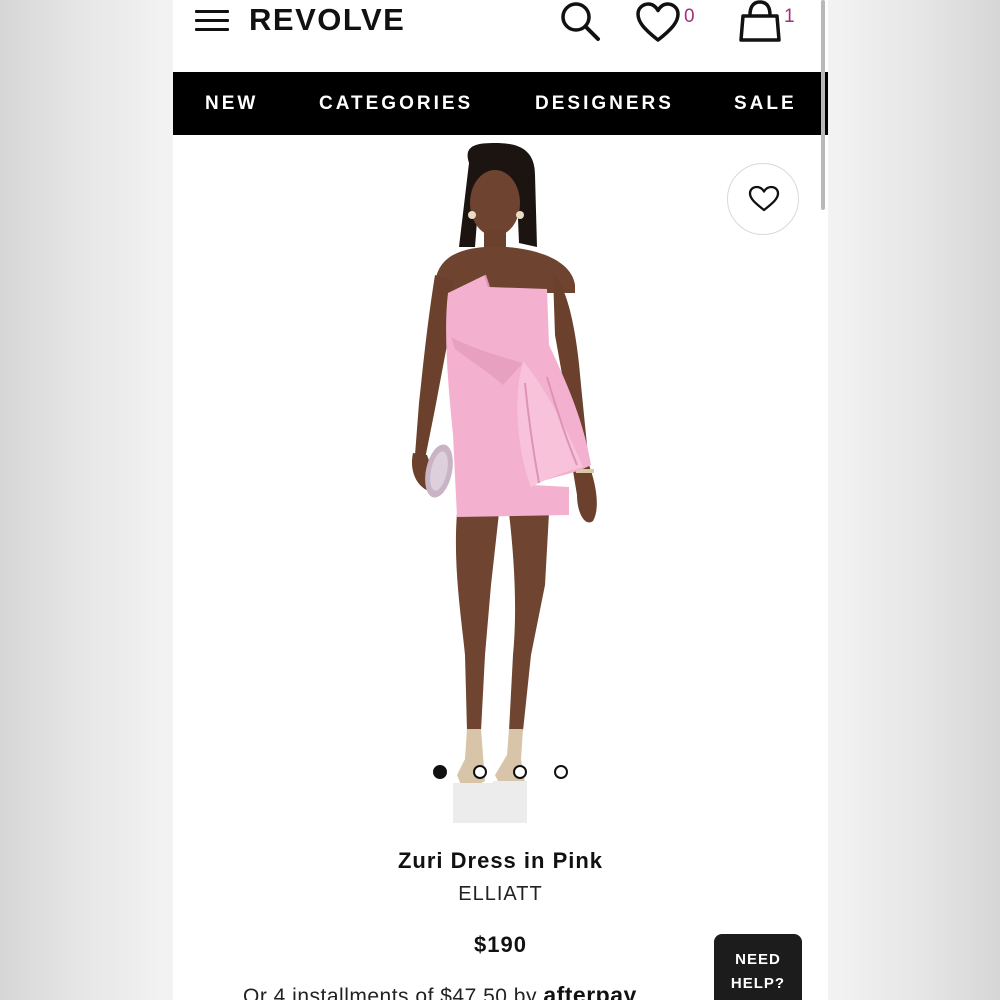  Describe the element at coordinates (327, 20) in the screenshot. I see `site-logo: REVOLVE` at that location.